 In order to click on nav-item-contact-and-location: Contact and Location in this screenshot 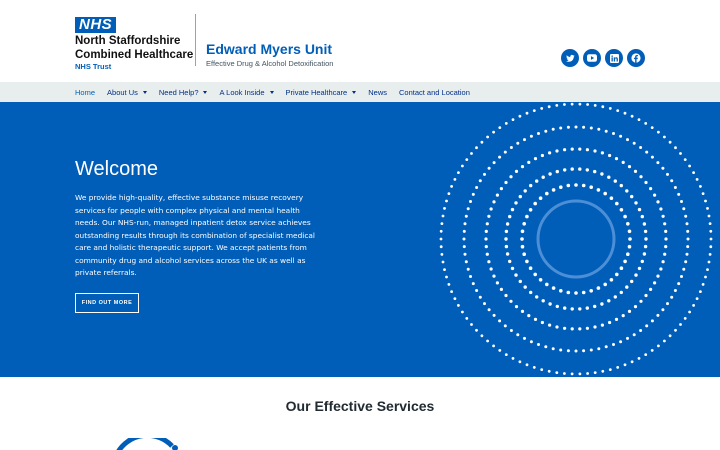, I will do `click(434, 92)`.